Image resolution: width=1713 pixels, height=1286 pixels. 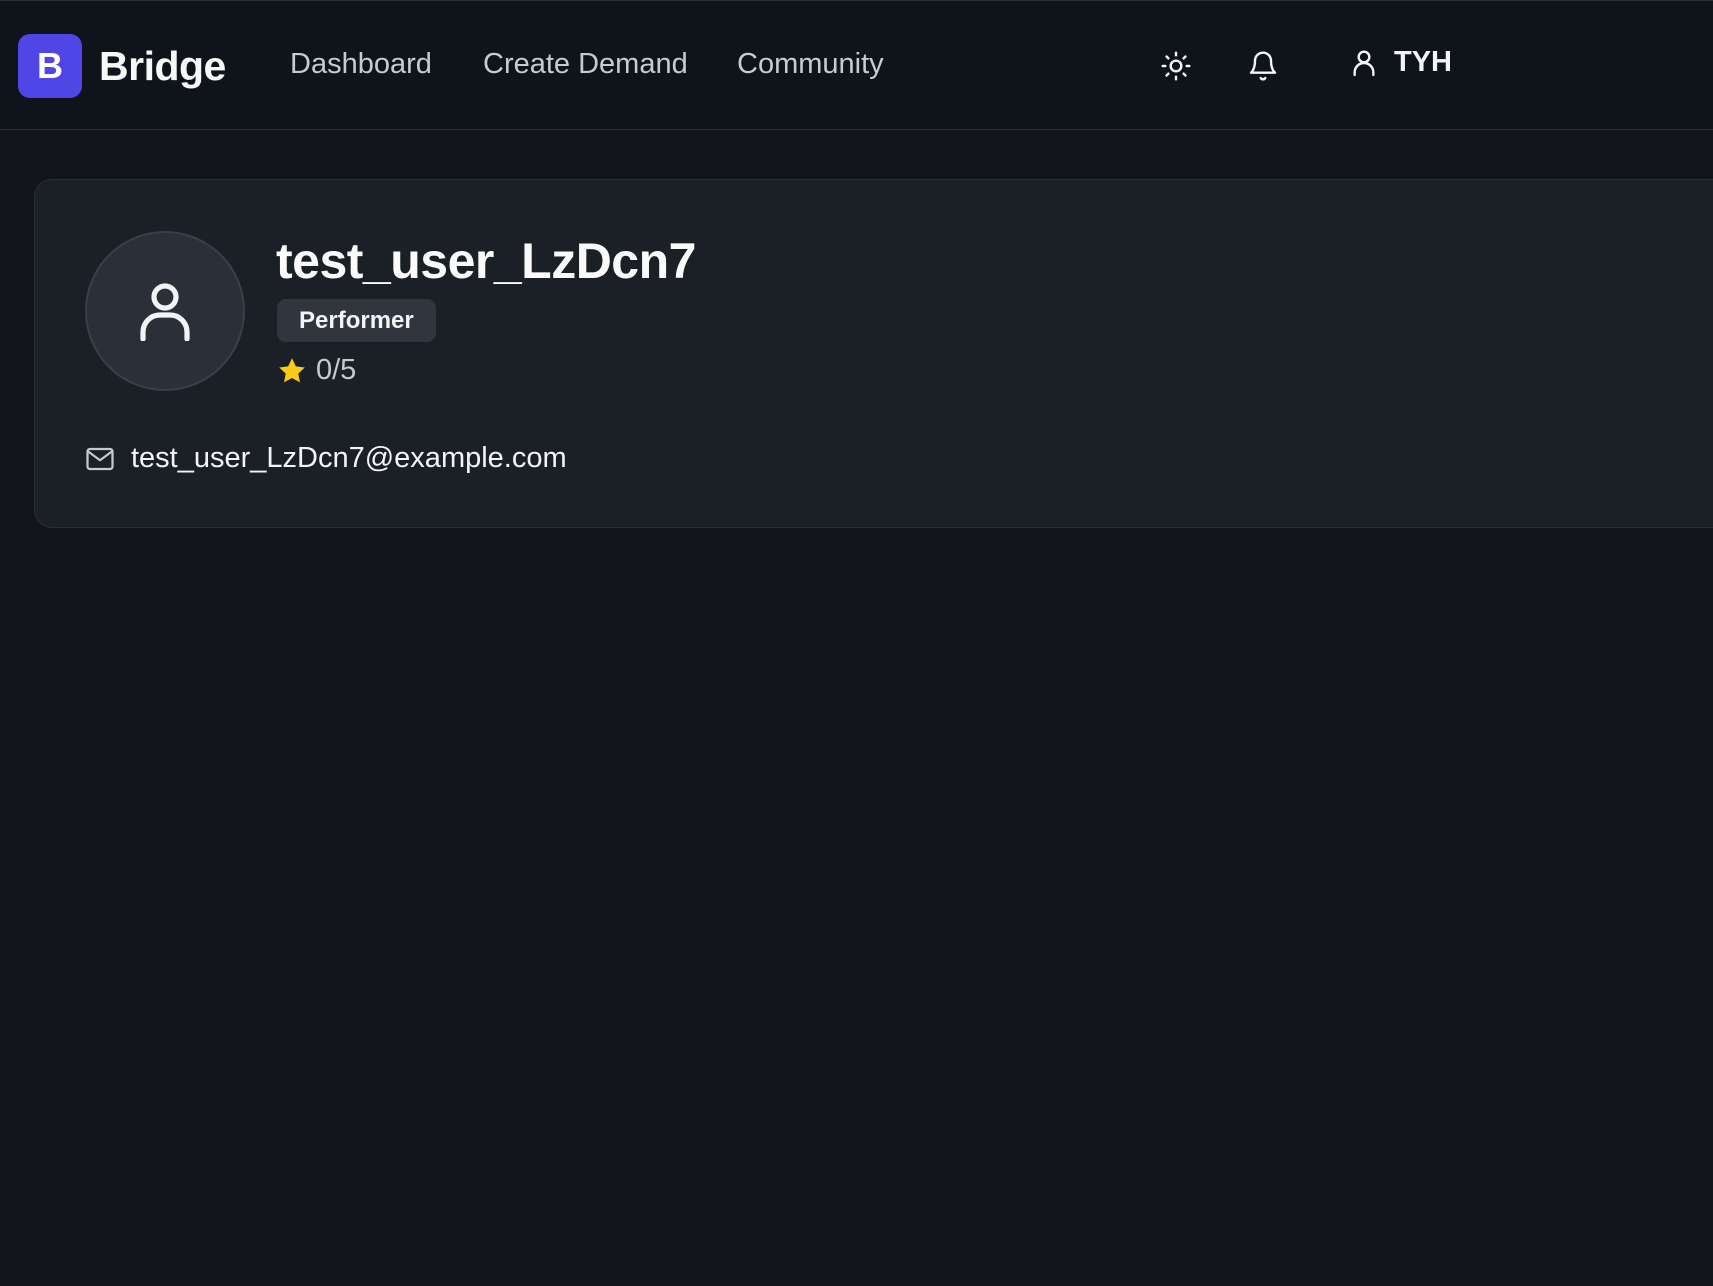 I want to click on logo-letter: B, so click(x=50, y=65).